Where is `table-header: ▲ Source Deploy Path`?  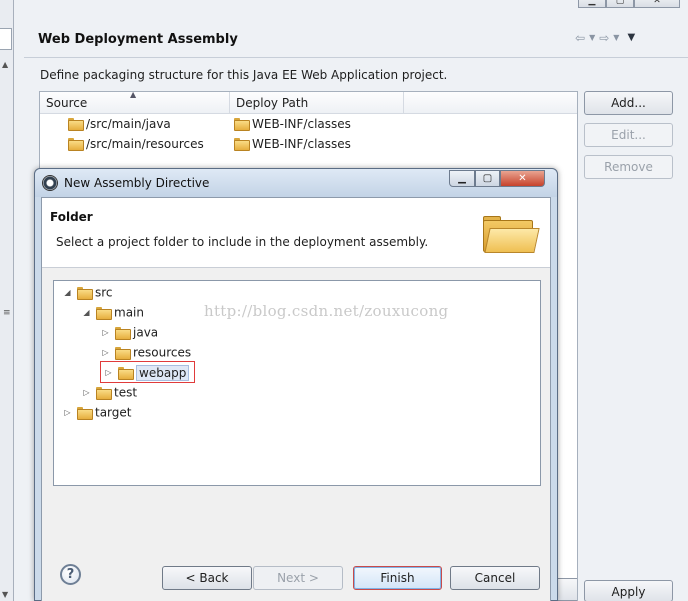
table-header: ▲ Source Deploy Path is located at coordinates (308, 102).